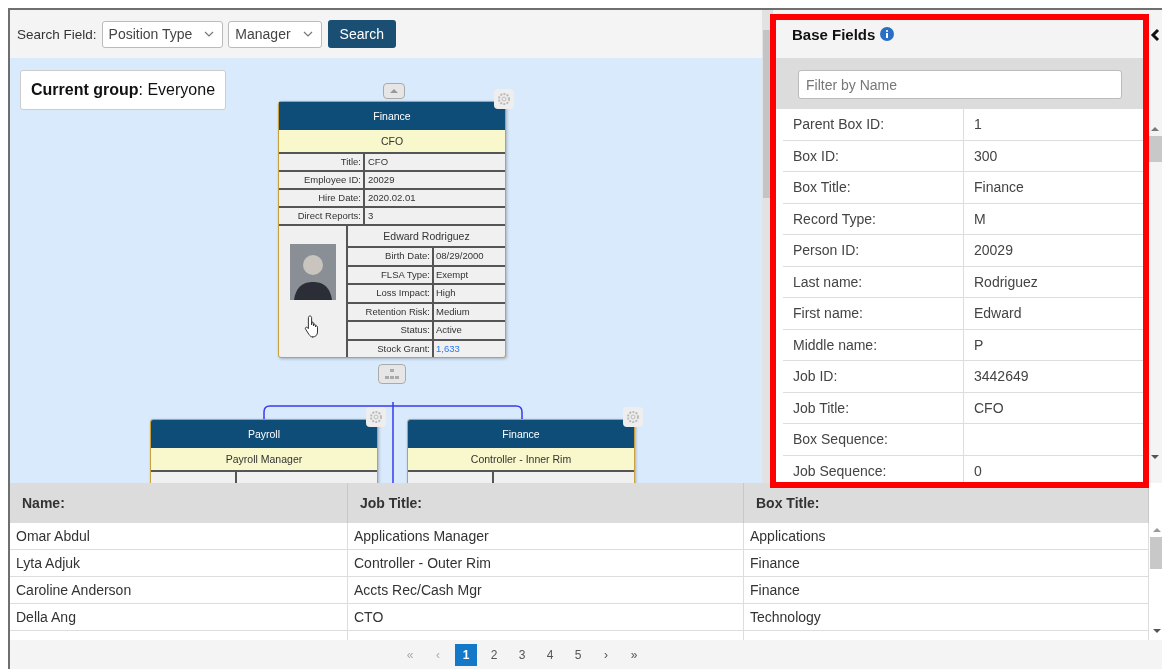 The height and width of the screenshot is (669, 1162). What do you see at coordinates (275, 34) in the screenshot?
I see `dropdown: Manager` at bounding box center [275, 34].